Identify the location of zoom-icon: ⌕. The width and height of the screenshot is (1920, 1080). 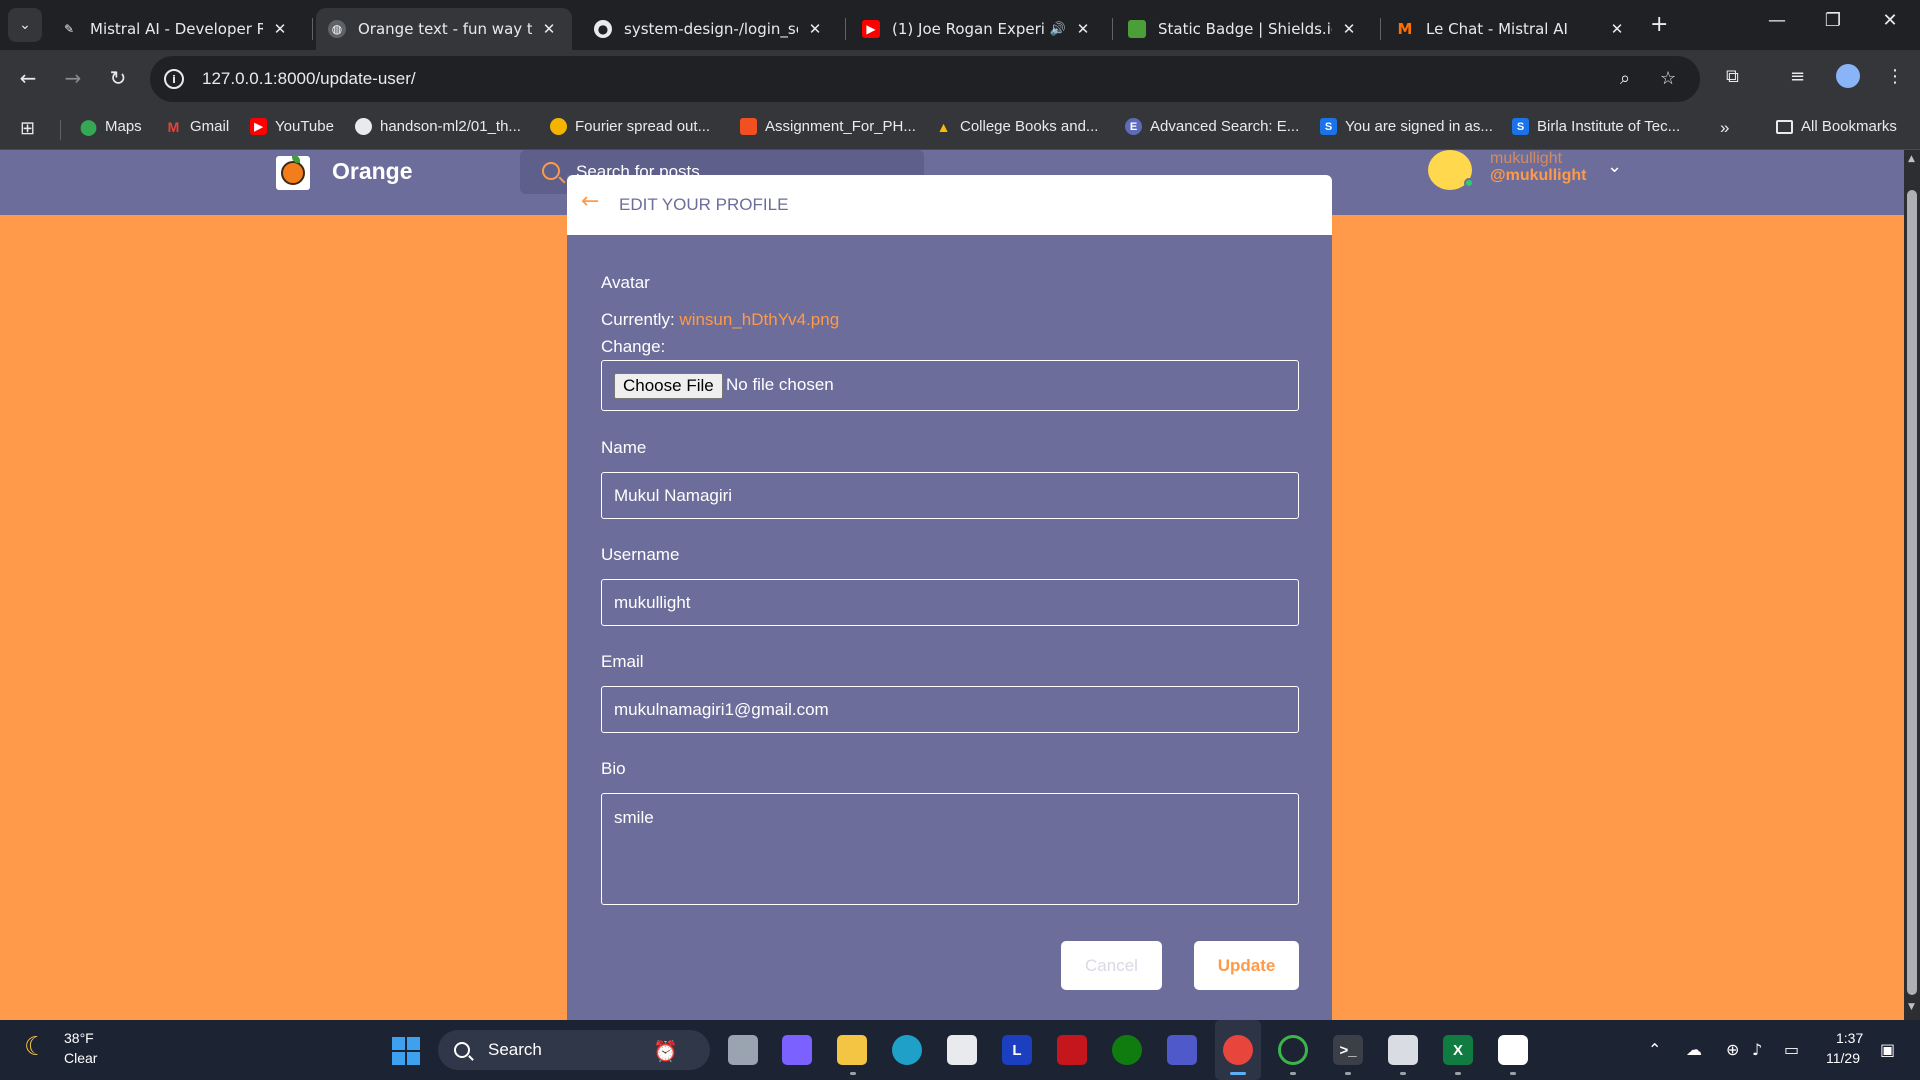
(1625, 78).